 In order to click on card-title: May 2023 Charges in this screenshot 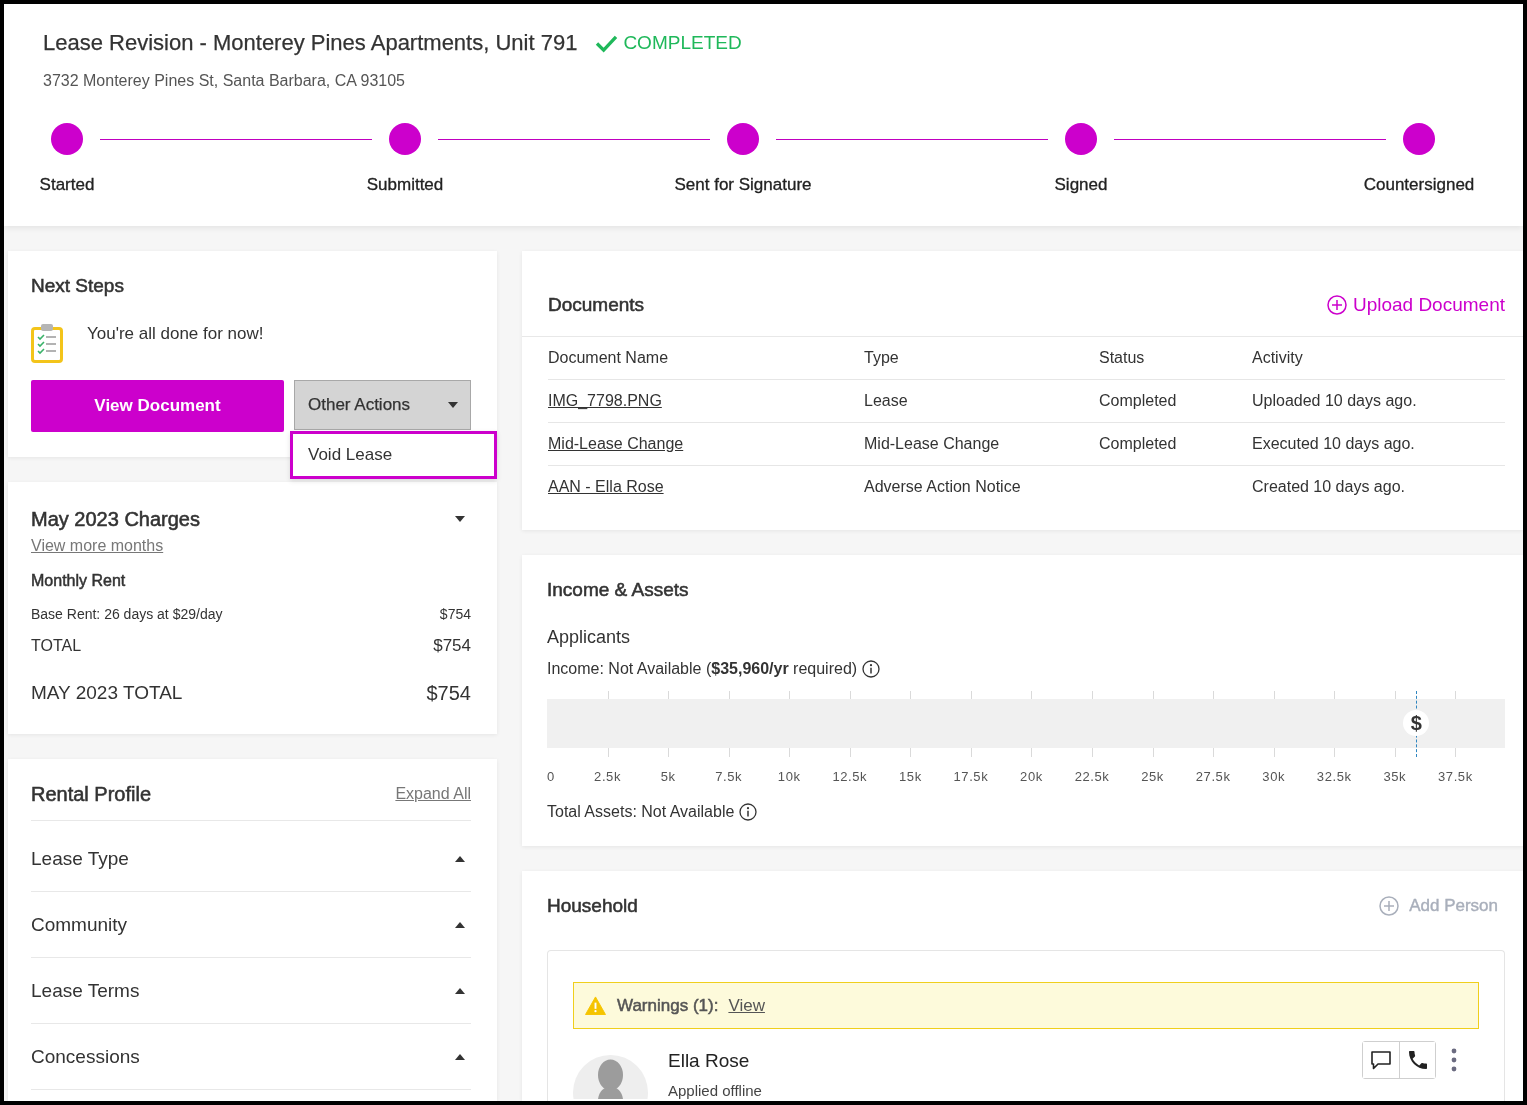, I will do `click(115, 519)`.